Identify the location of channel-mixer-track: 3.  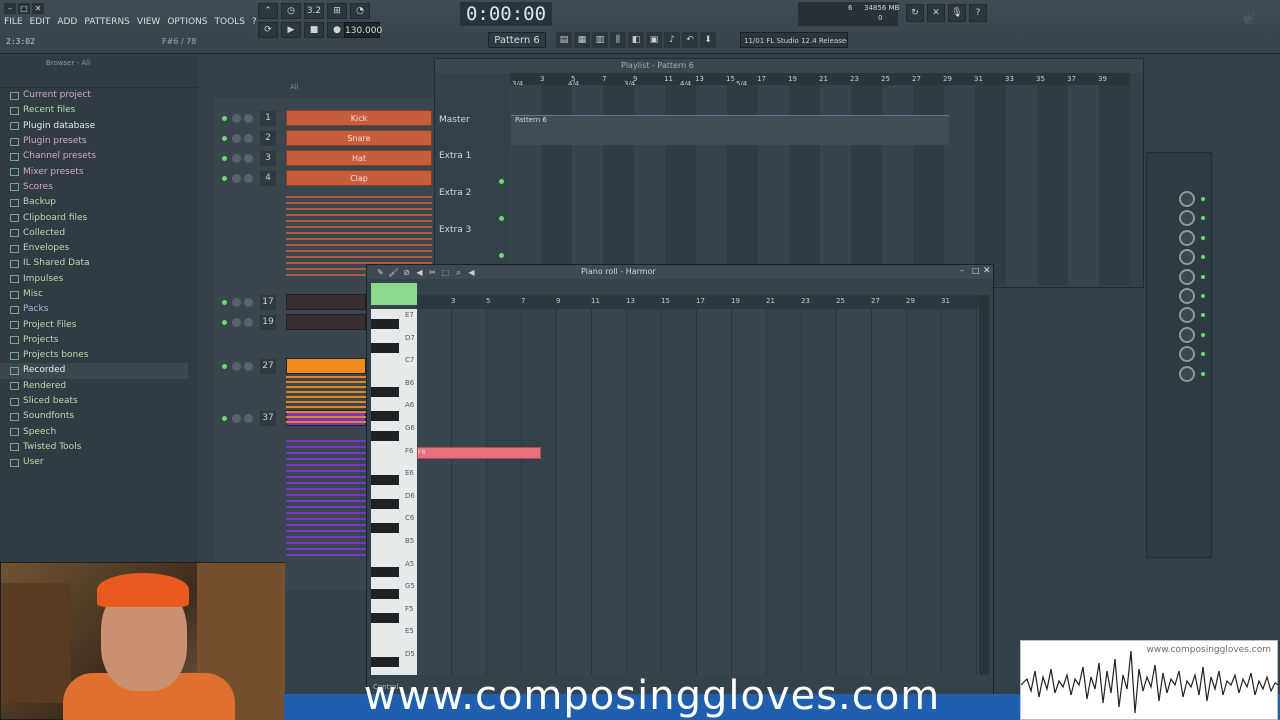
(268, 158).